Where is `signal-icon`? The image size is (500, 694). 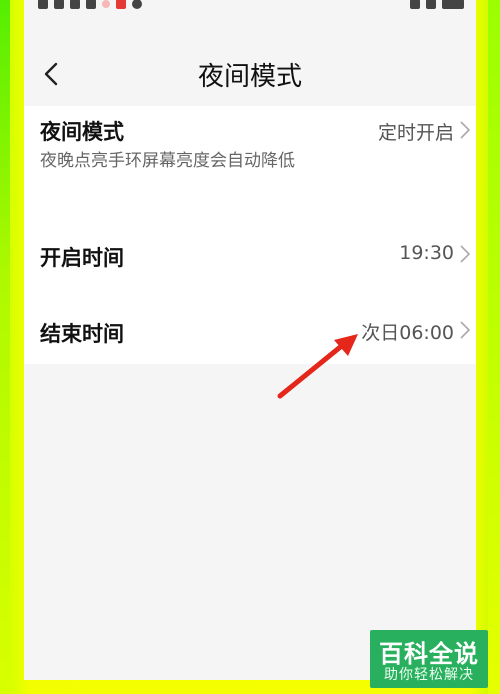
signal-icon is located at coordinates (415, 4).